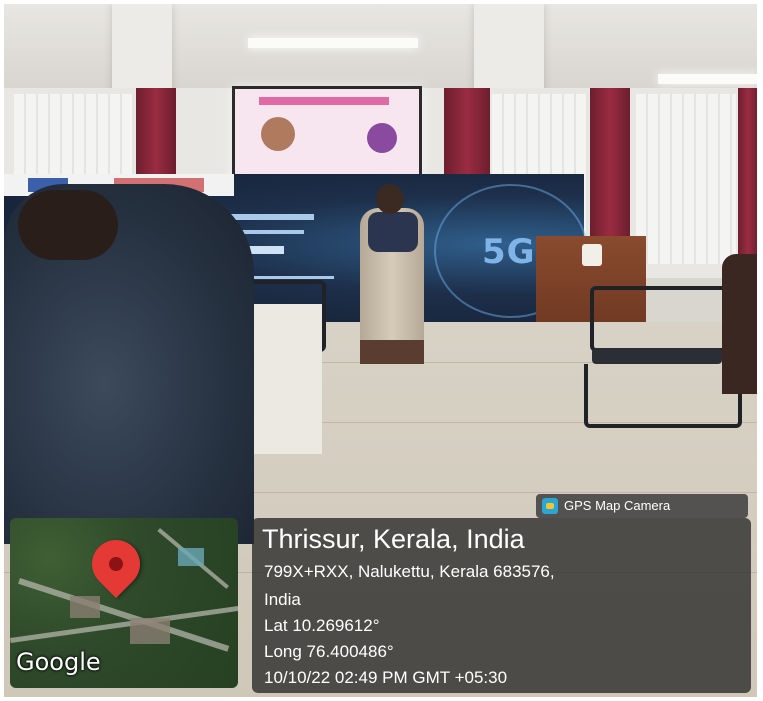 The height and width of the screenshot is (701, 763). I want to click on window-blind, so click(686, 179).